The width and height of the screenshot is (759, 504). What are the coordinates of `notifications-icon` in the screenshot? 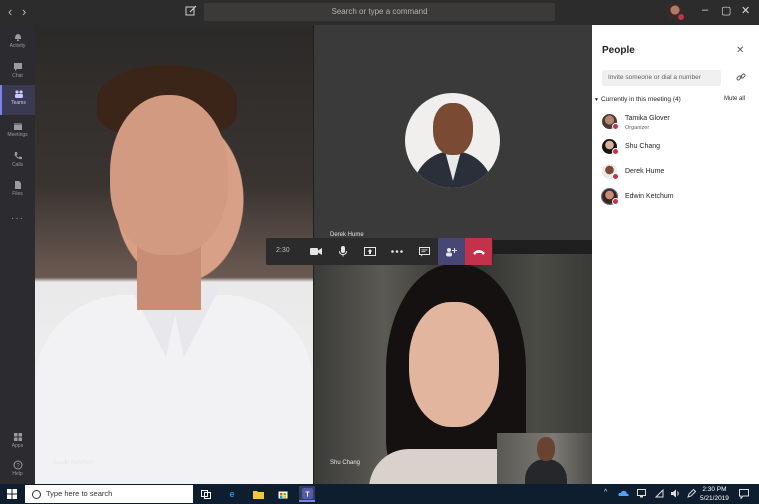 It's located at (744, 494).